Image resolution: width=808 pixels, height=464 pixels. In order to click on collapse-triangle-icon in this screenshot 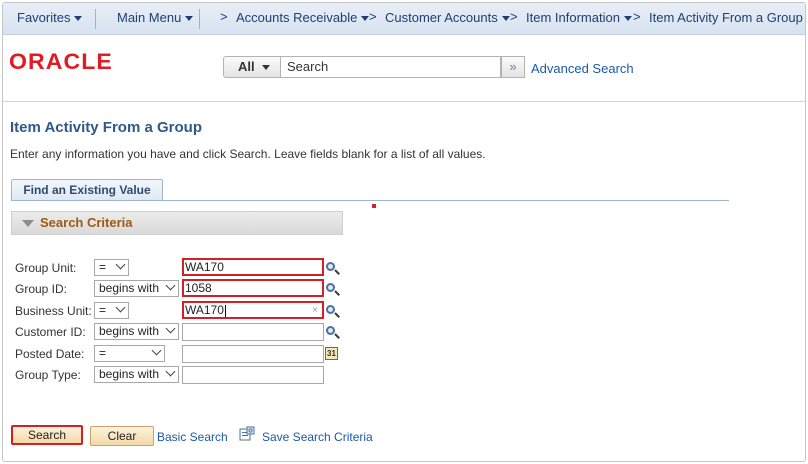, I will do `click(28, 223)`.